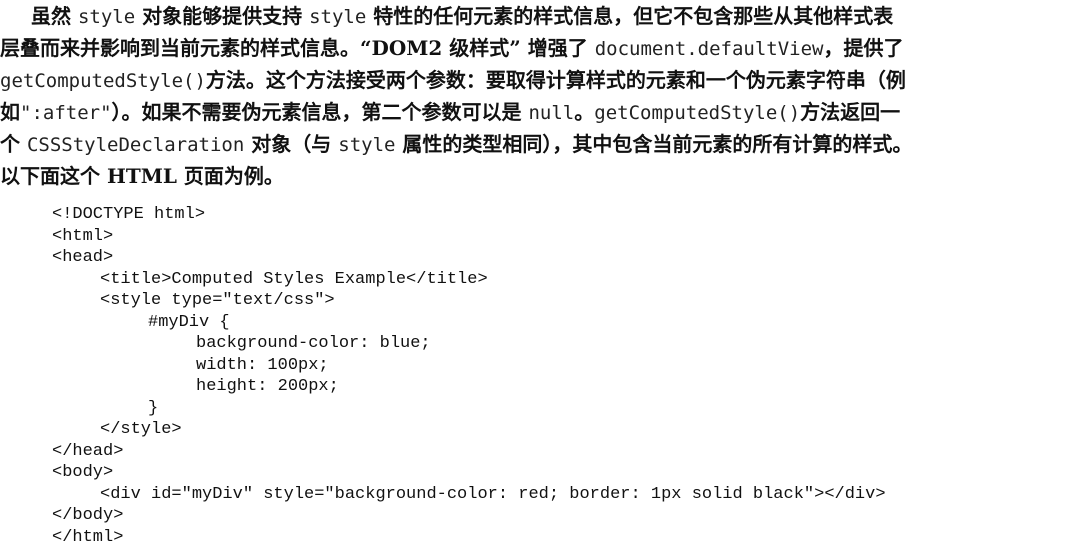  I want to click on code-line: <html>, so click(83, 236).